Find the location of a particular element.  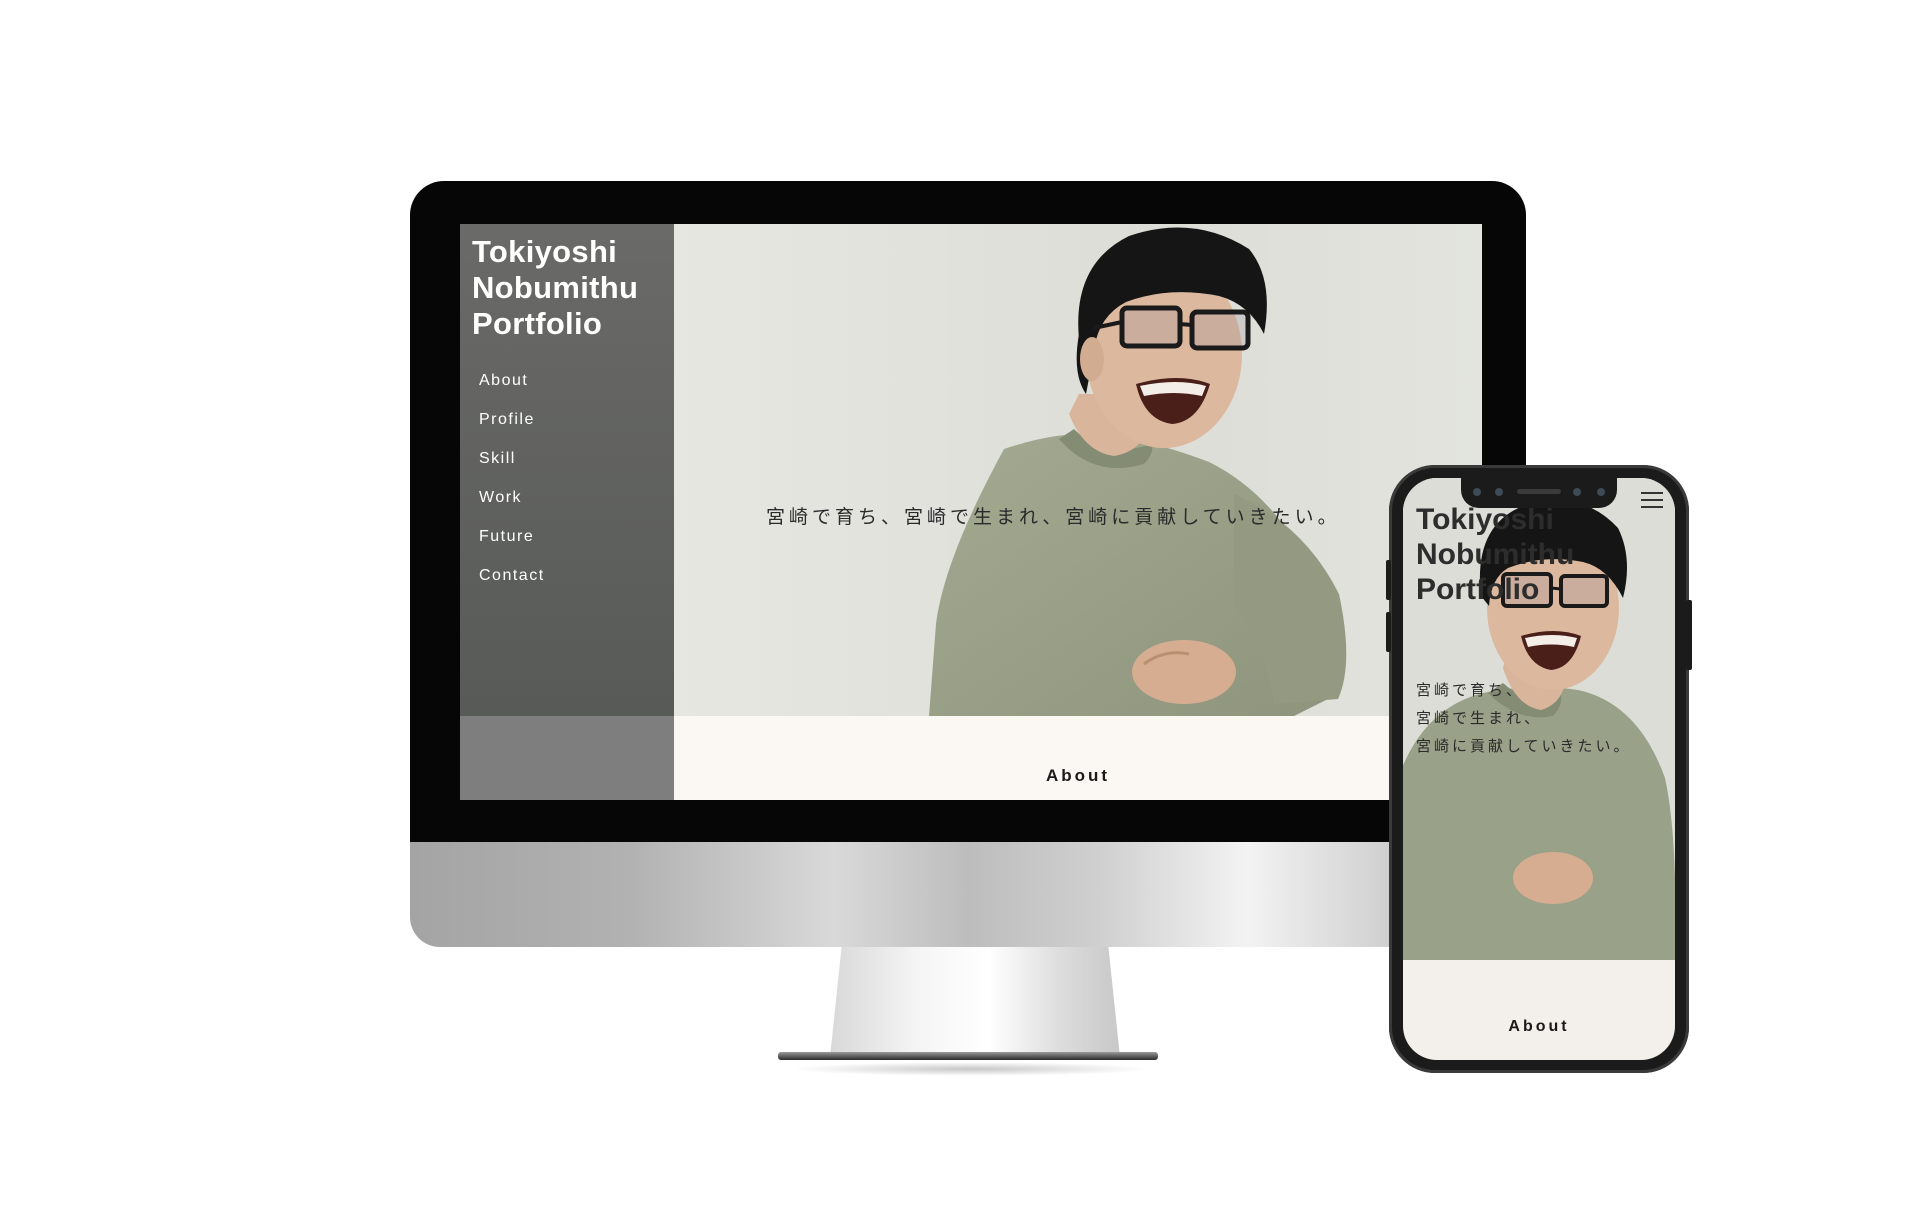

phone-camera-dot is located at coordinates (1601, 492).